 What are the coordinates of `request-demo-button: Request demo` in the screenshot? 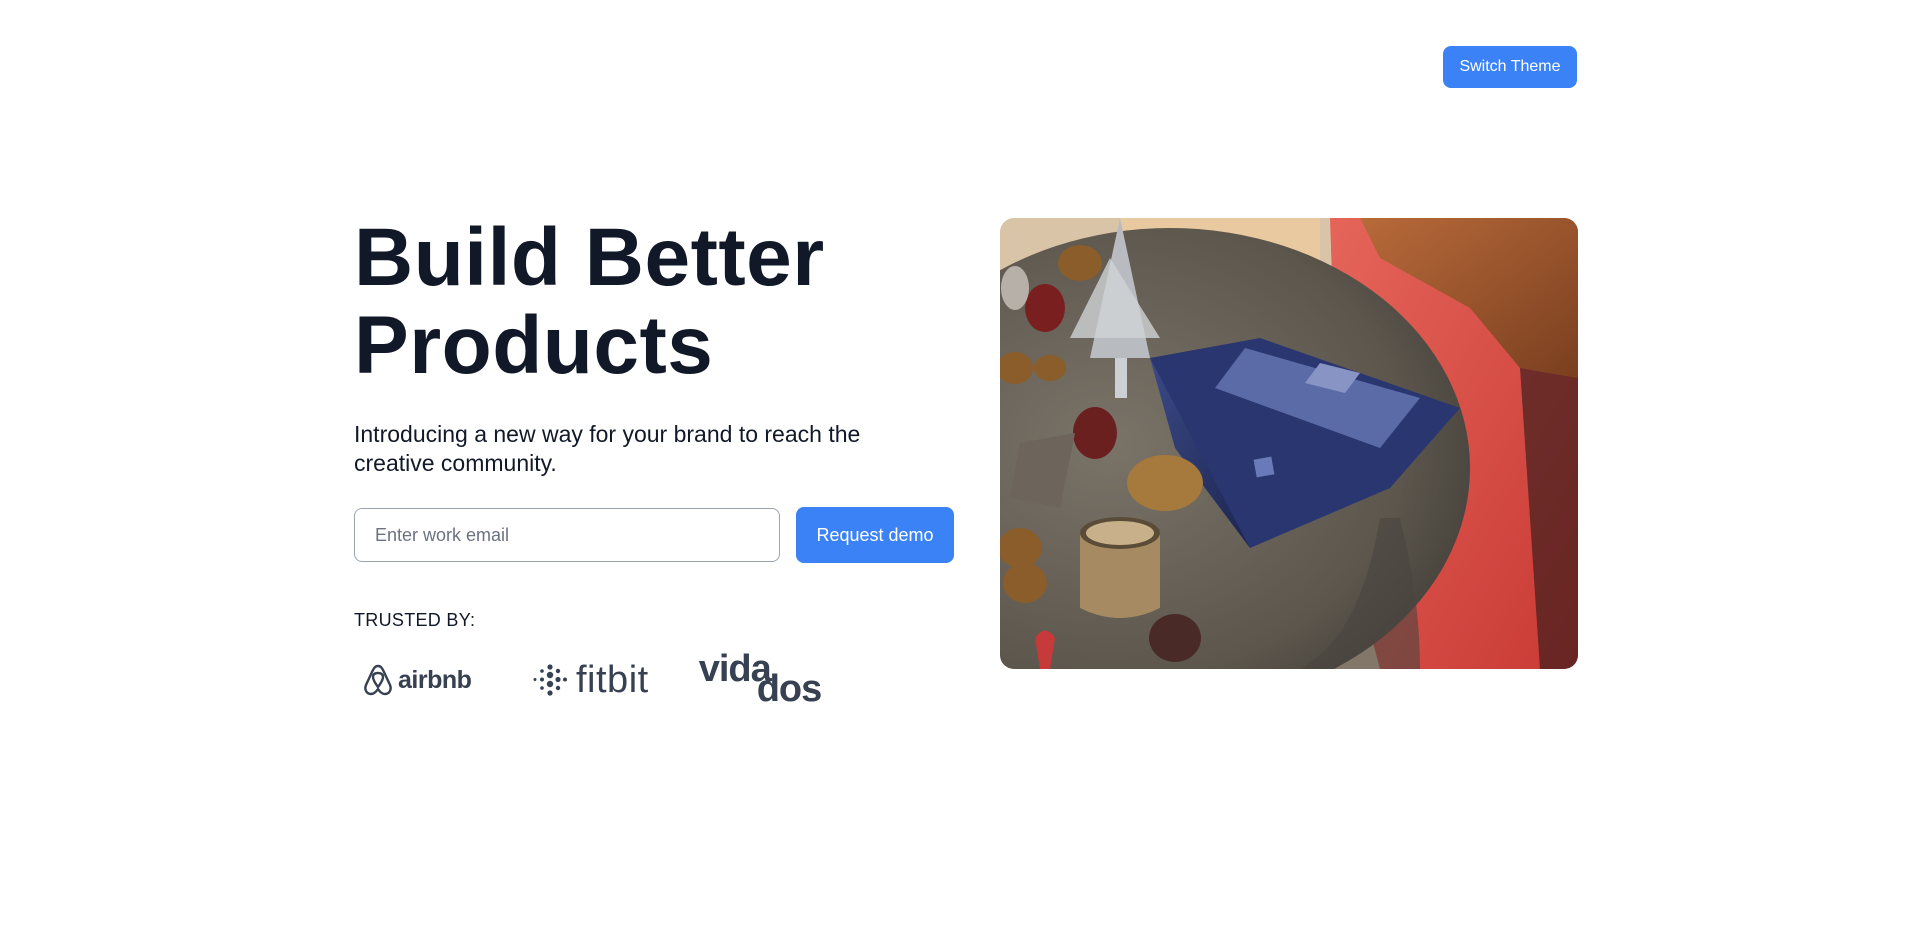 It's located at (875, 535).